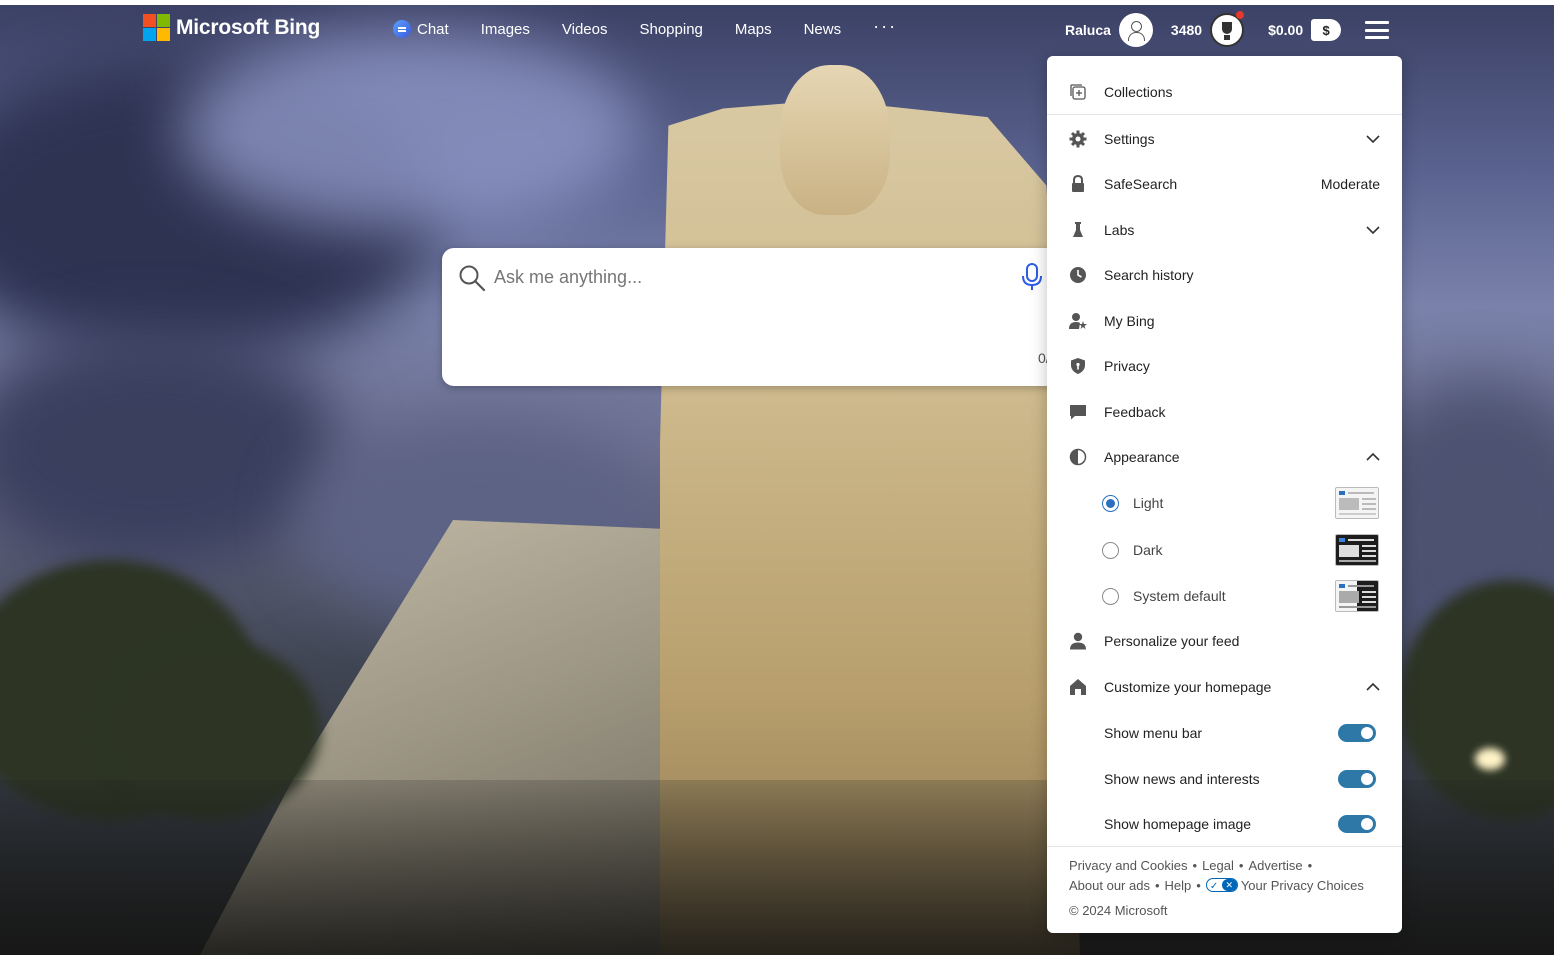 This screenshot has width=1554, height=955. I want to click on privacy-choices-link: Your Privacy Choices, so click(1302, 885).